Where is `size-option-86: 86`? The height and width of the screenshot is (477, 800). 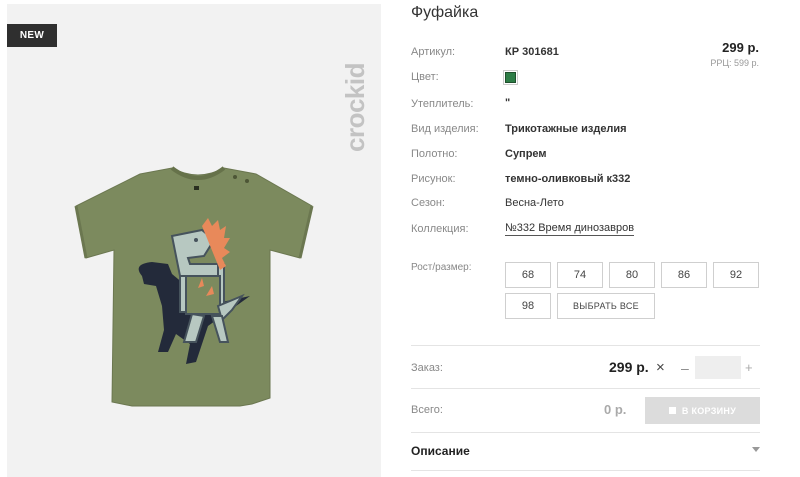 size-option-86: 86 is located at coordinates (684, 275).